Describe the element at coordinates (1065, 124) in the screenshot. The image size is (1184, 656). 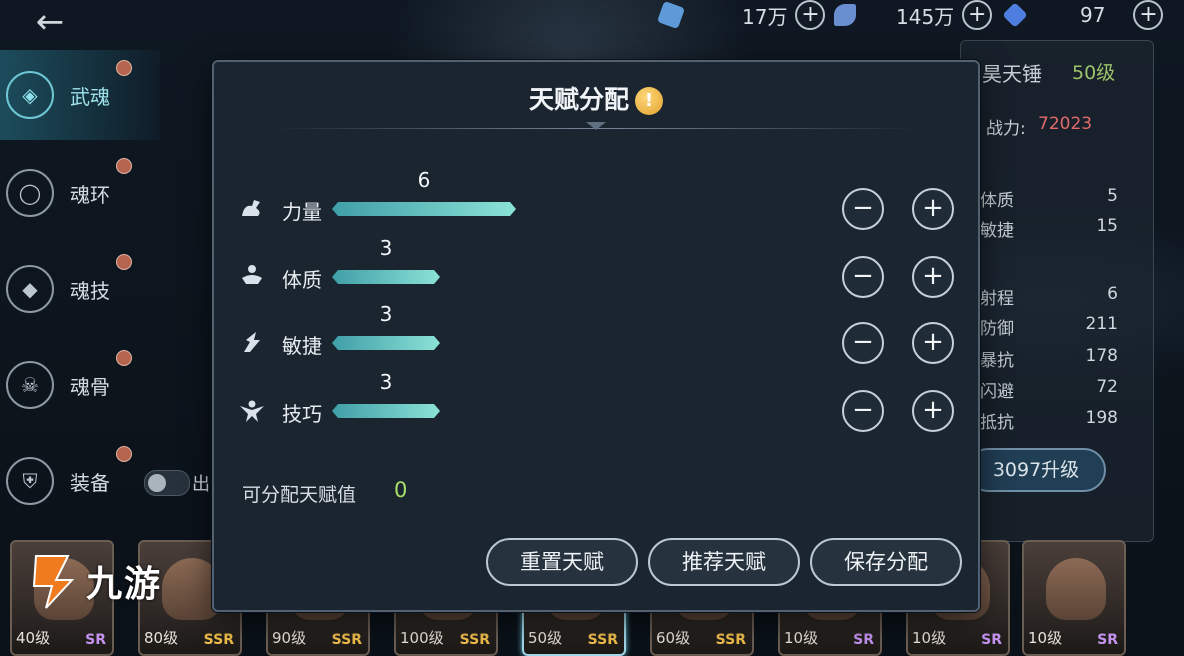
I see `power-value: 72023` at that location.